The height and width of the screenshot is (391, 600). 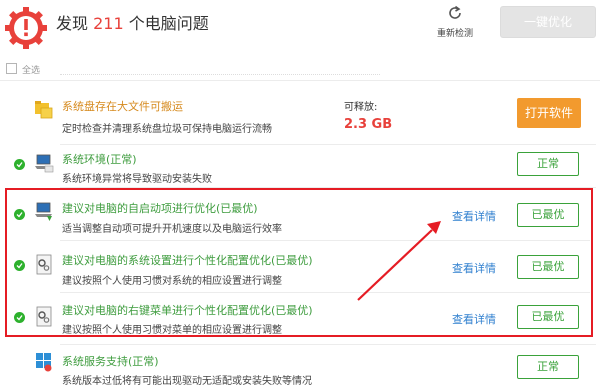 What do you see at coordinates (108, 23) in the screenshot?
I see `problem-count: 211` at bounding box center [108, 23].